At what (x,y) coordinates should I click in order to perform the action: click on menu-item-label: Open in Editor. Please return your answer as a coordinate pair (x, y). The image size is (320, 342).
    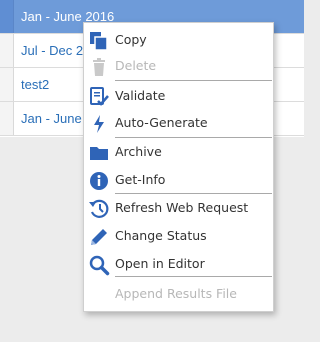
    Looking at the image, I should click on (160, 263).